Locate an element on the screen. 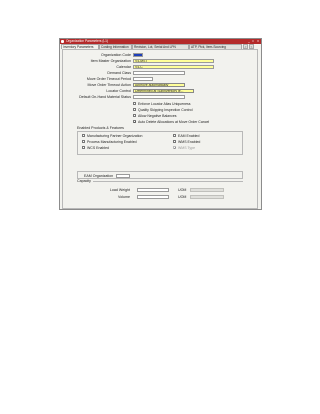 The width and height of the screenshot is (320, 414). volume-label: Volume is located at coordinates (124, 197).